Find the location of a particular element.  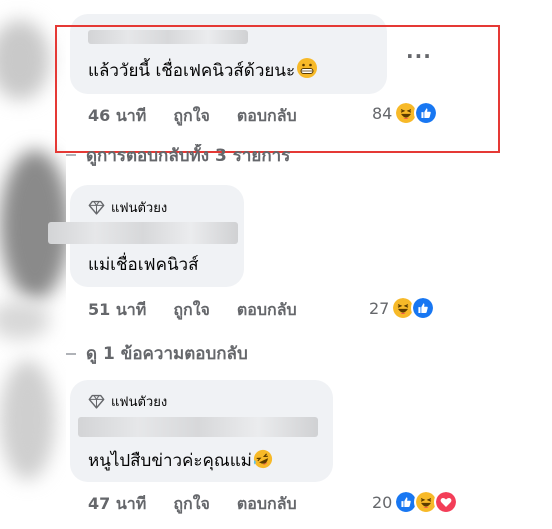

comment-time-link: 47 นาที is located at coordinates (117, 504).